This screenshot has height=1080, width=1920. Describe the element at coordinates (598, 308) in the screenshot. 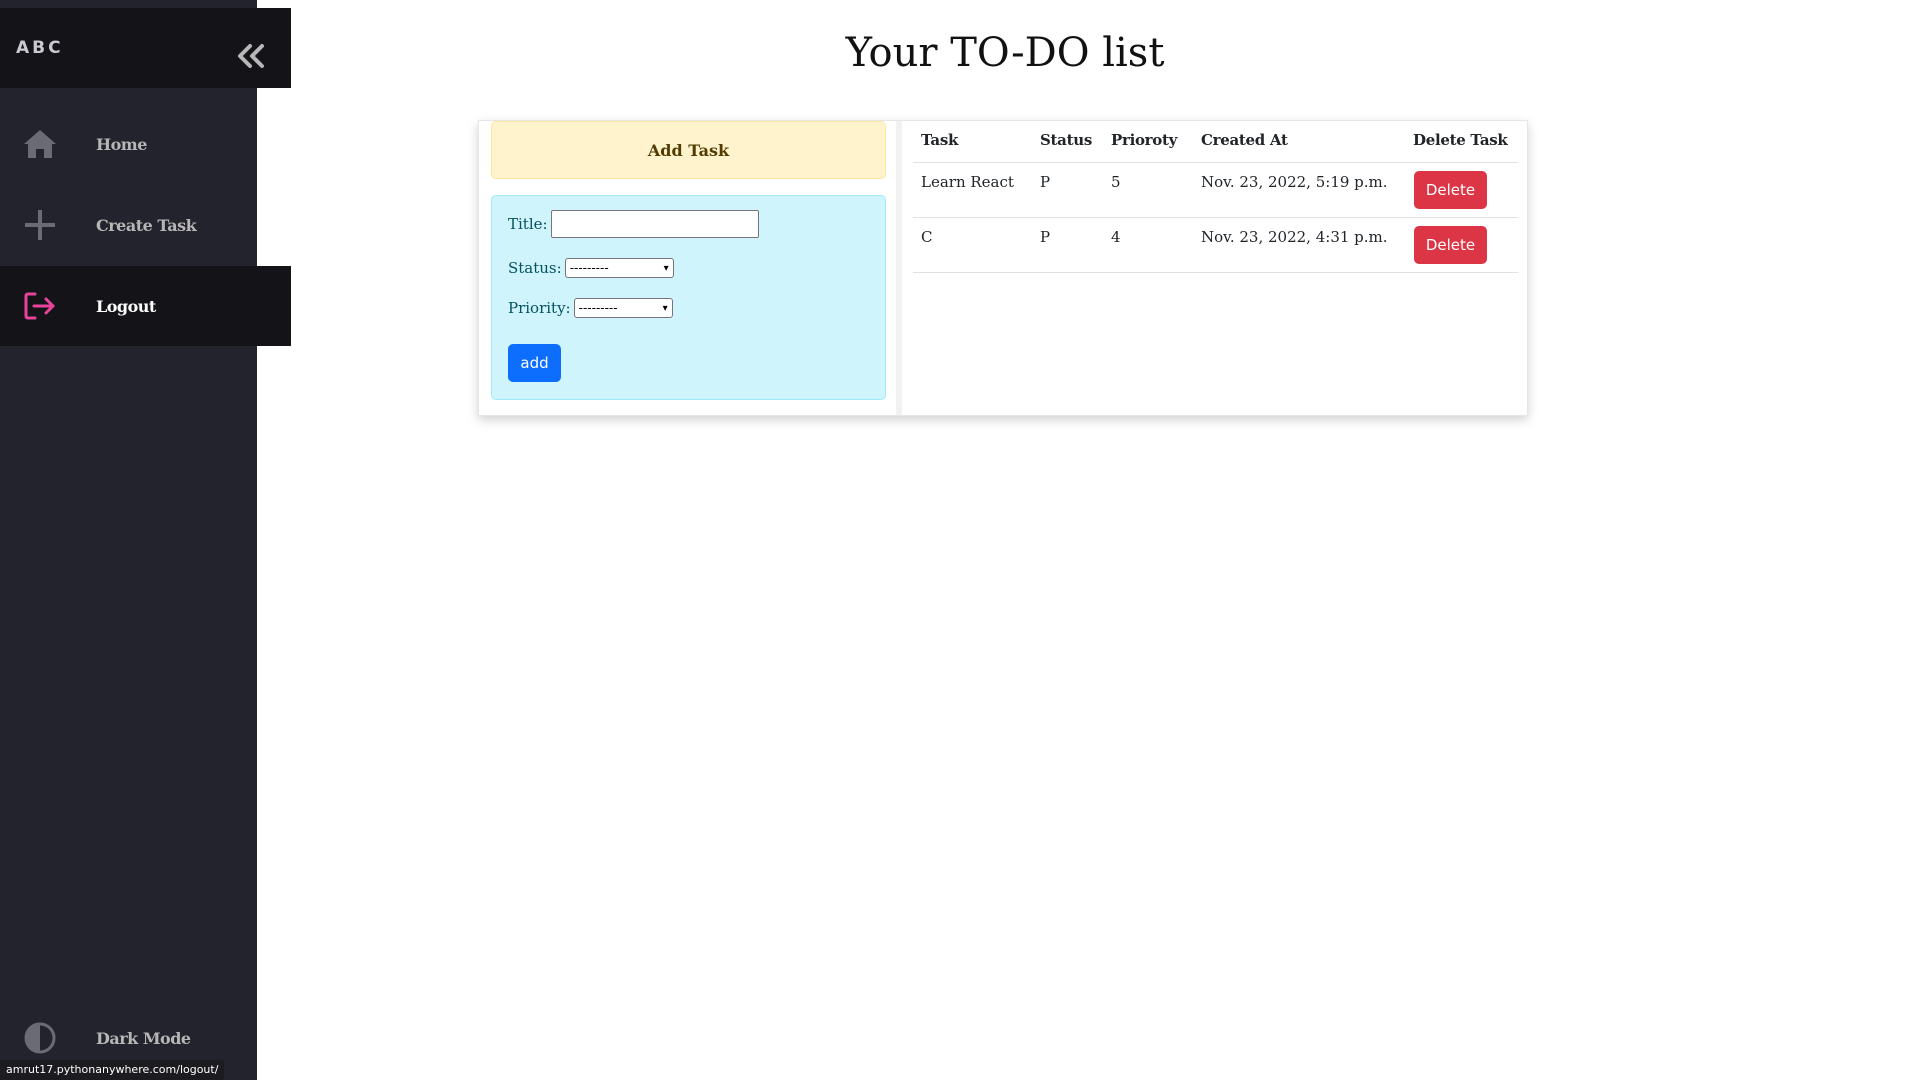

I see `priority-select-value: ---------` at that location.